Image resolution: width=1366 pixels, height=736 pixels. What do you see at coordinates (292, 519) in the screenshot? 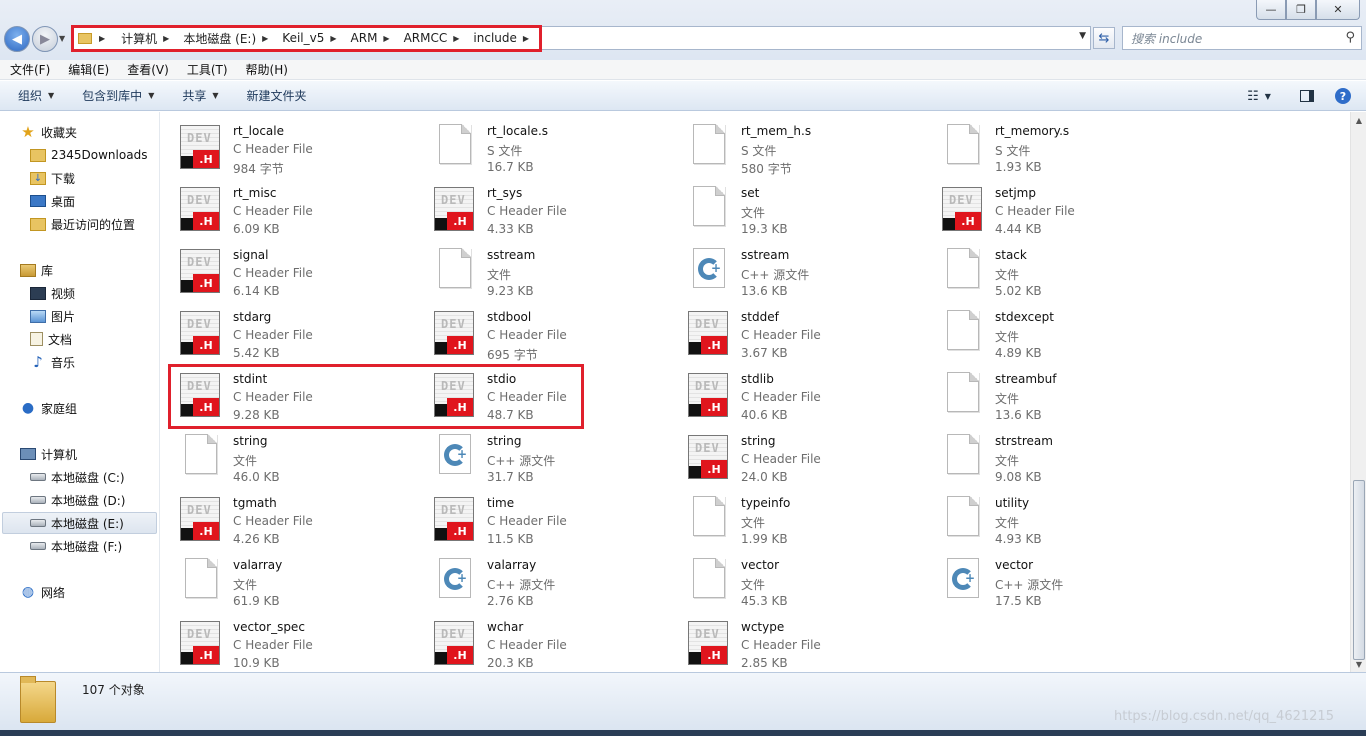
I see `file-item: DEV .H tgmath C Header File 4.26 KB` at bounding box center [292, 519].